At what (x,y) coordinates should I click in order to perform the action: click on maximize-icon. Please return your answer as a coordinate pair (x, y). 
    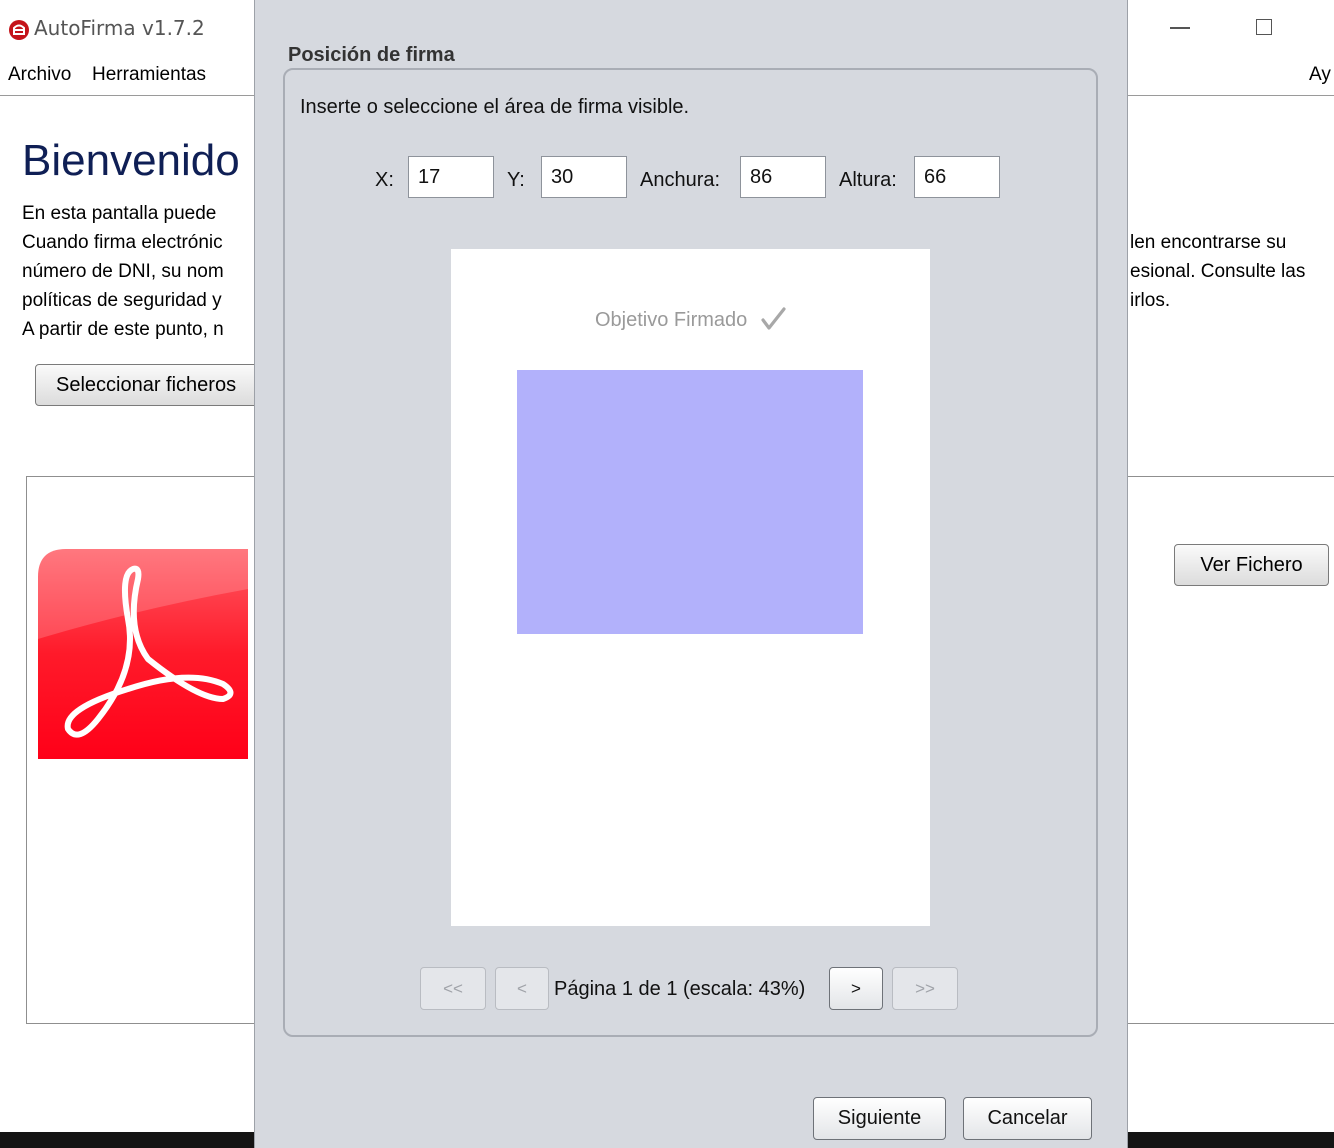
    Looking at the image, I should click on (1264, 27).